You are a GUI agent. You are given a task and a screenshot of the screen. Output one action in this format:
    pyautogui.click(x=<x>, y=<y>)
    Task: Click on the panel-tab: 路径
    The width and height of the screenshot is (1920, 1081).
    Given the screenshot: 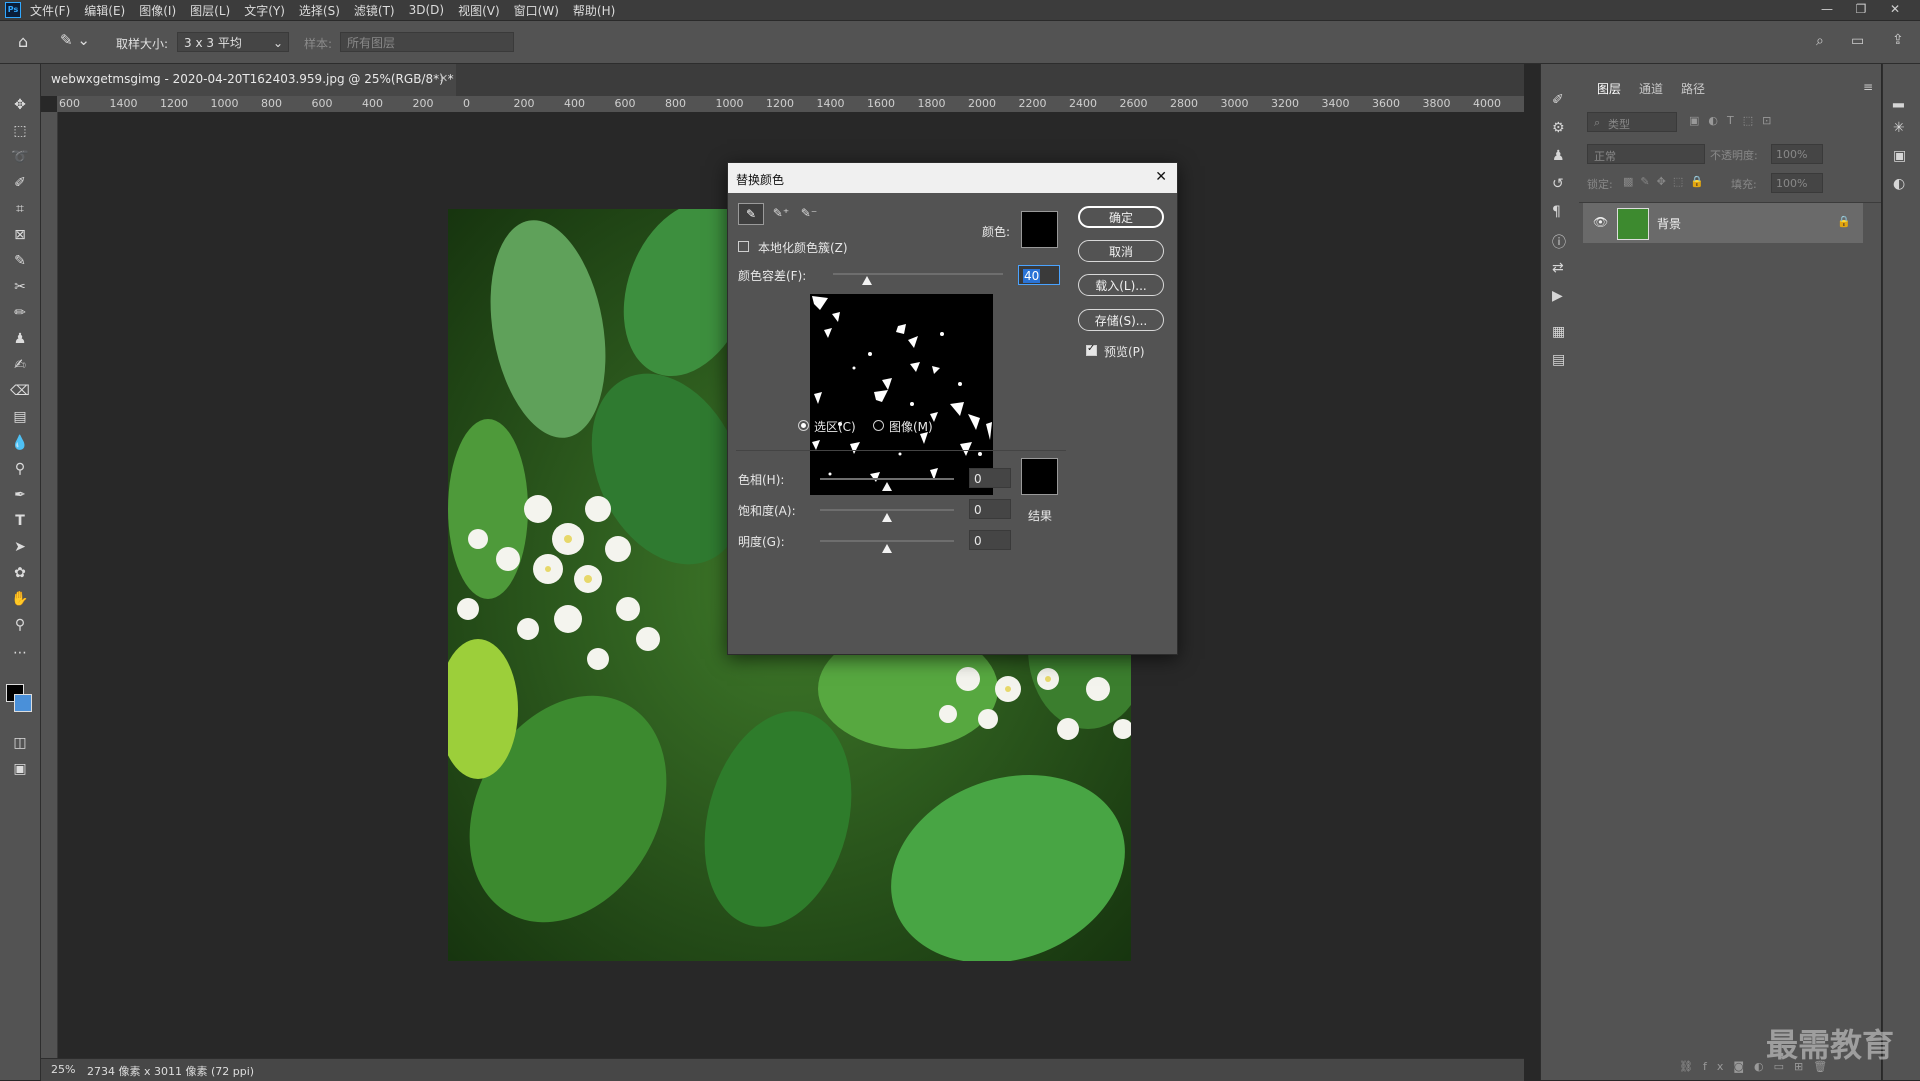 What is the action you would take?
    pyautogui.click(x=1693, y=88)
    